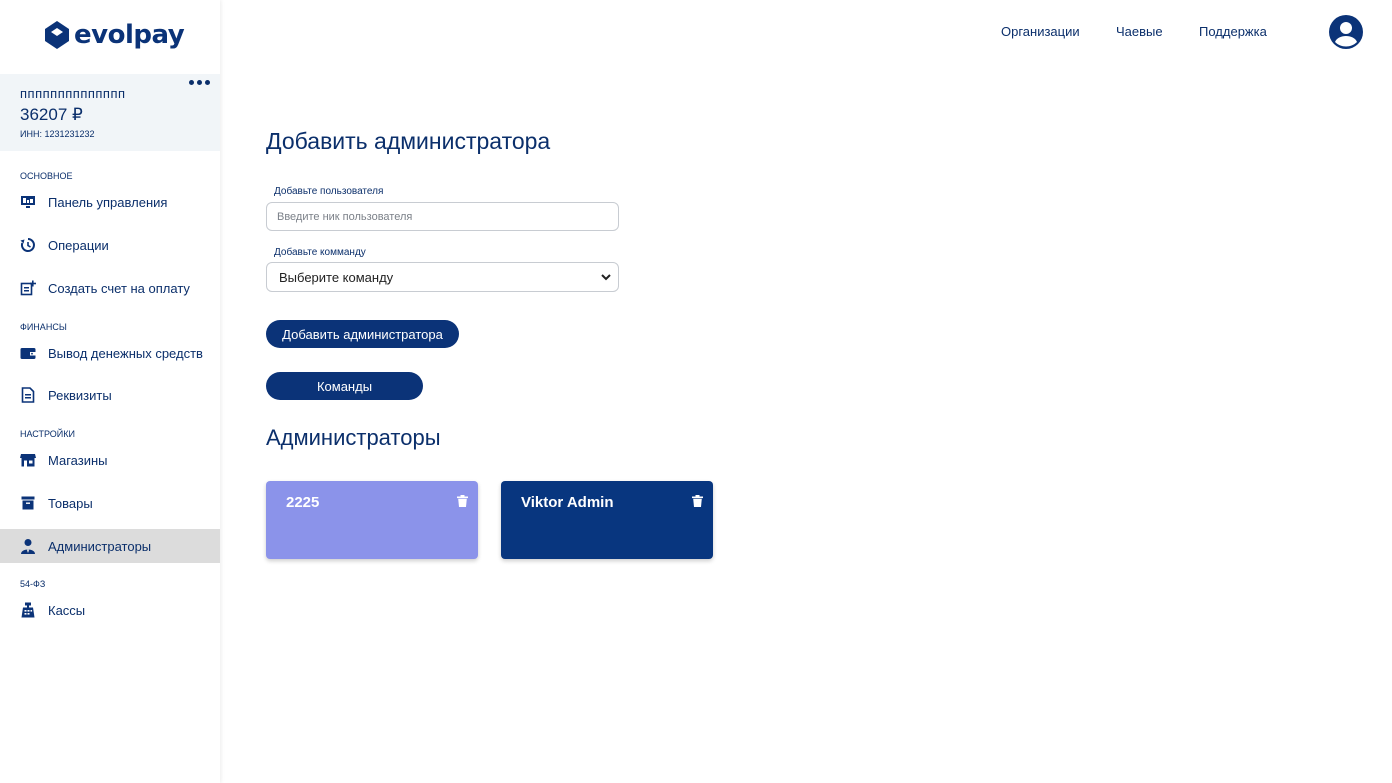 This screenshot has width=1392, height=783. Describe the element at coordinates (67, 610) in the screenshot. I see `sidebar-item-label: Кассы` at that location.